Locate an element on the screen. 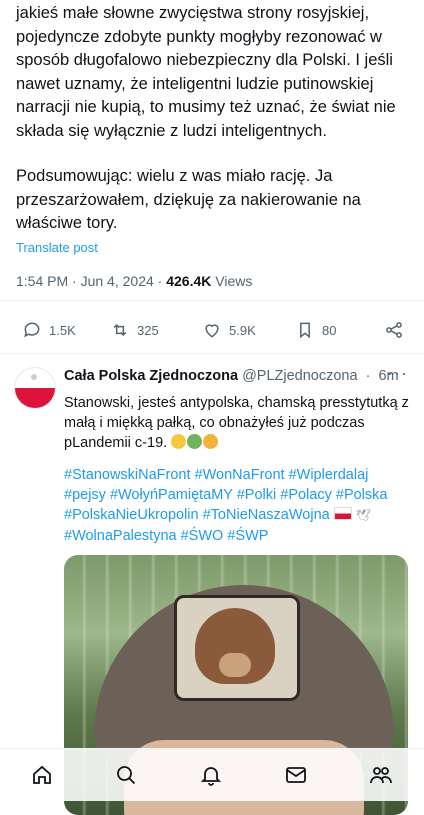  tweet-time: 1:54 PM is located at coordinates (42, 281).